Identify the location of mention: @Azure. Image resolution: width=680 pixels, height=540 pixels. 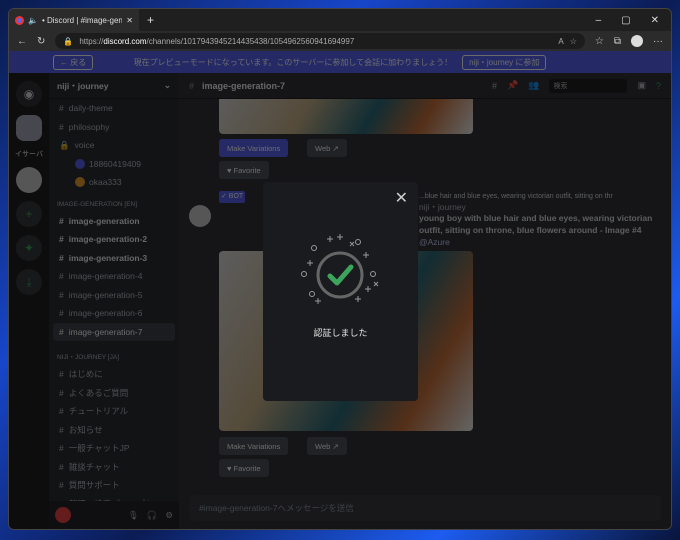
(434, 242).